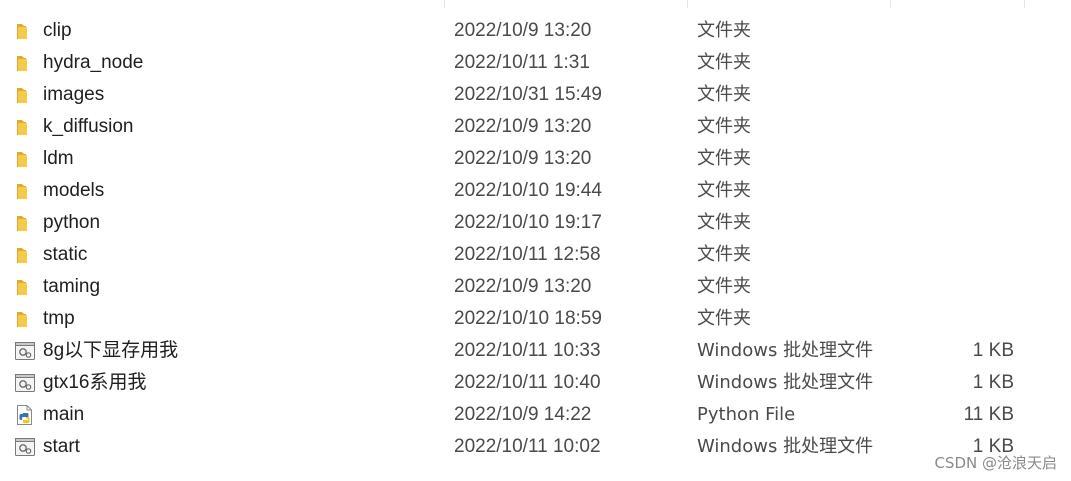 The image size is (1071, 481). Describe the element at coordinates (25, 415) in the screenshot. I see `python-file-icon` at that location.